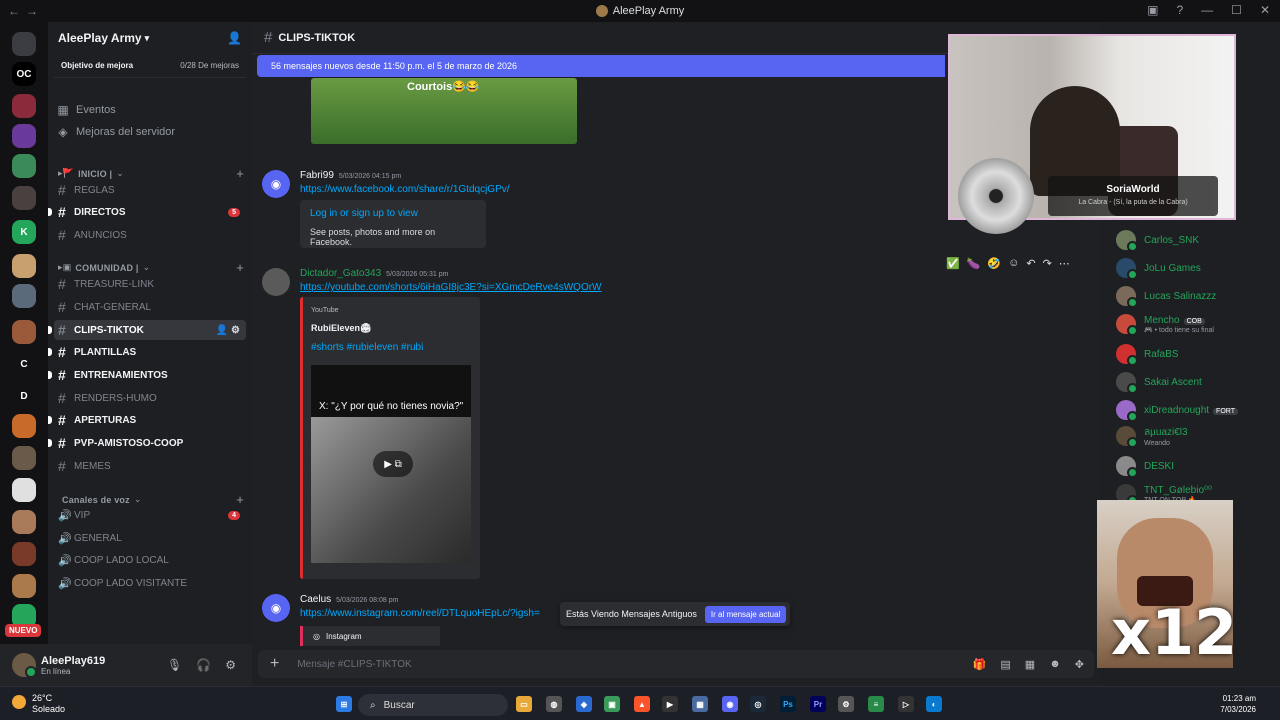 The height and width of the screenshot is (720, 1280). What do you see at coordinates (150, 560) in the screenshot?
I see `voice-channel-coop-lado-local: 🔊 COOP LADO LOCAL` at bounding box center [150, 560].